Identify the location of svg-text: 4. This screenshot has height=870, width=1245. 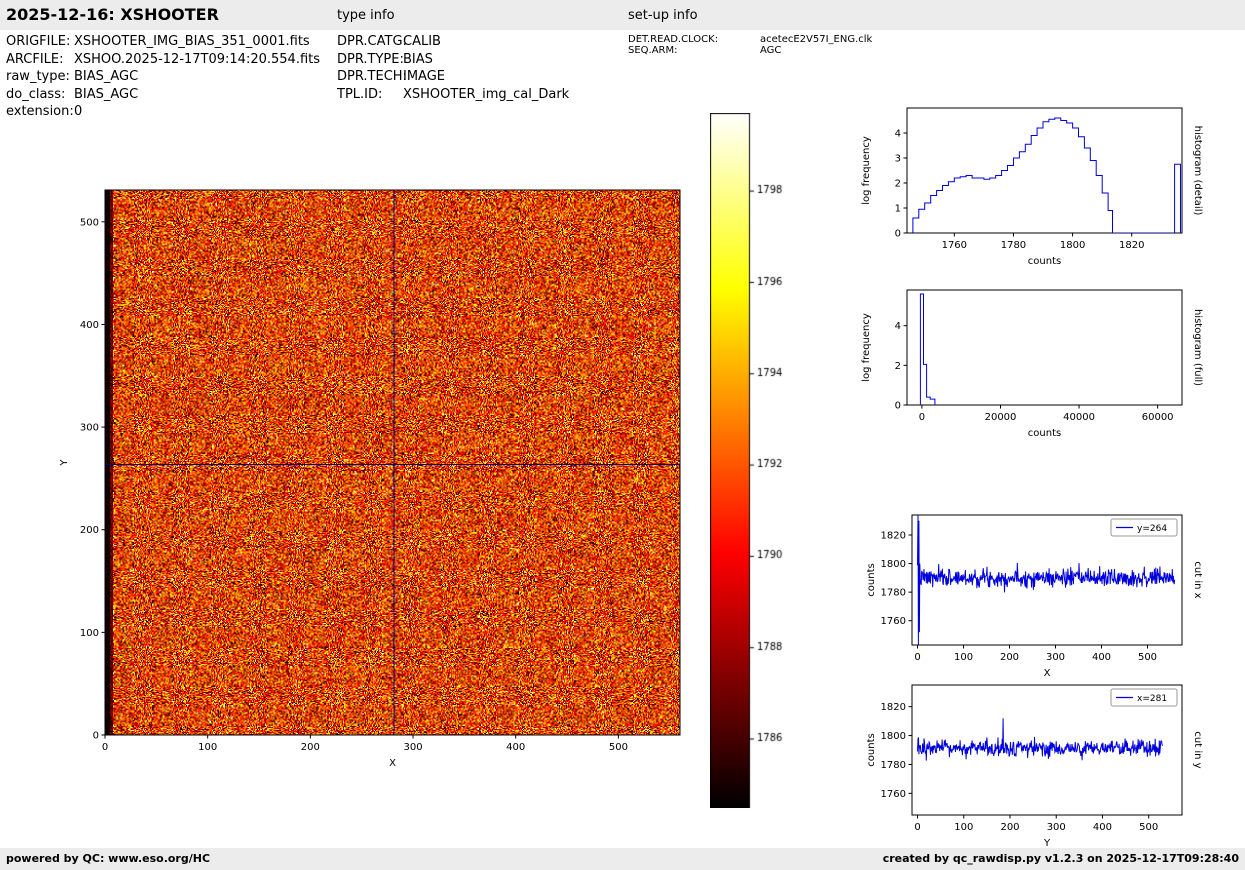
(898, 134).